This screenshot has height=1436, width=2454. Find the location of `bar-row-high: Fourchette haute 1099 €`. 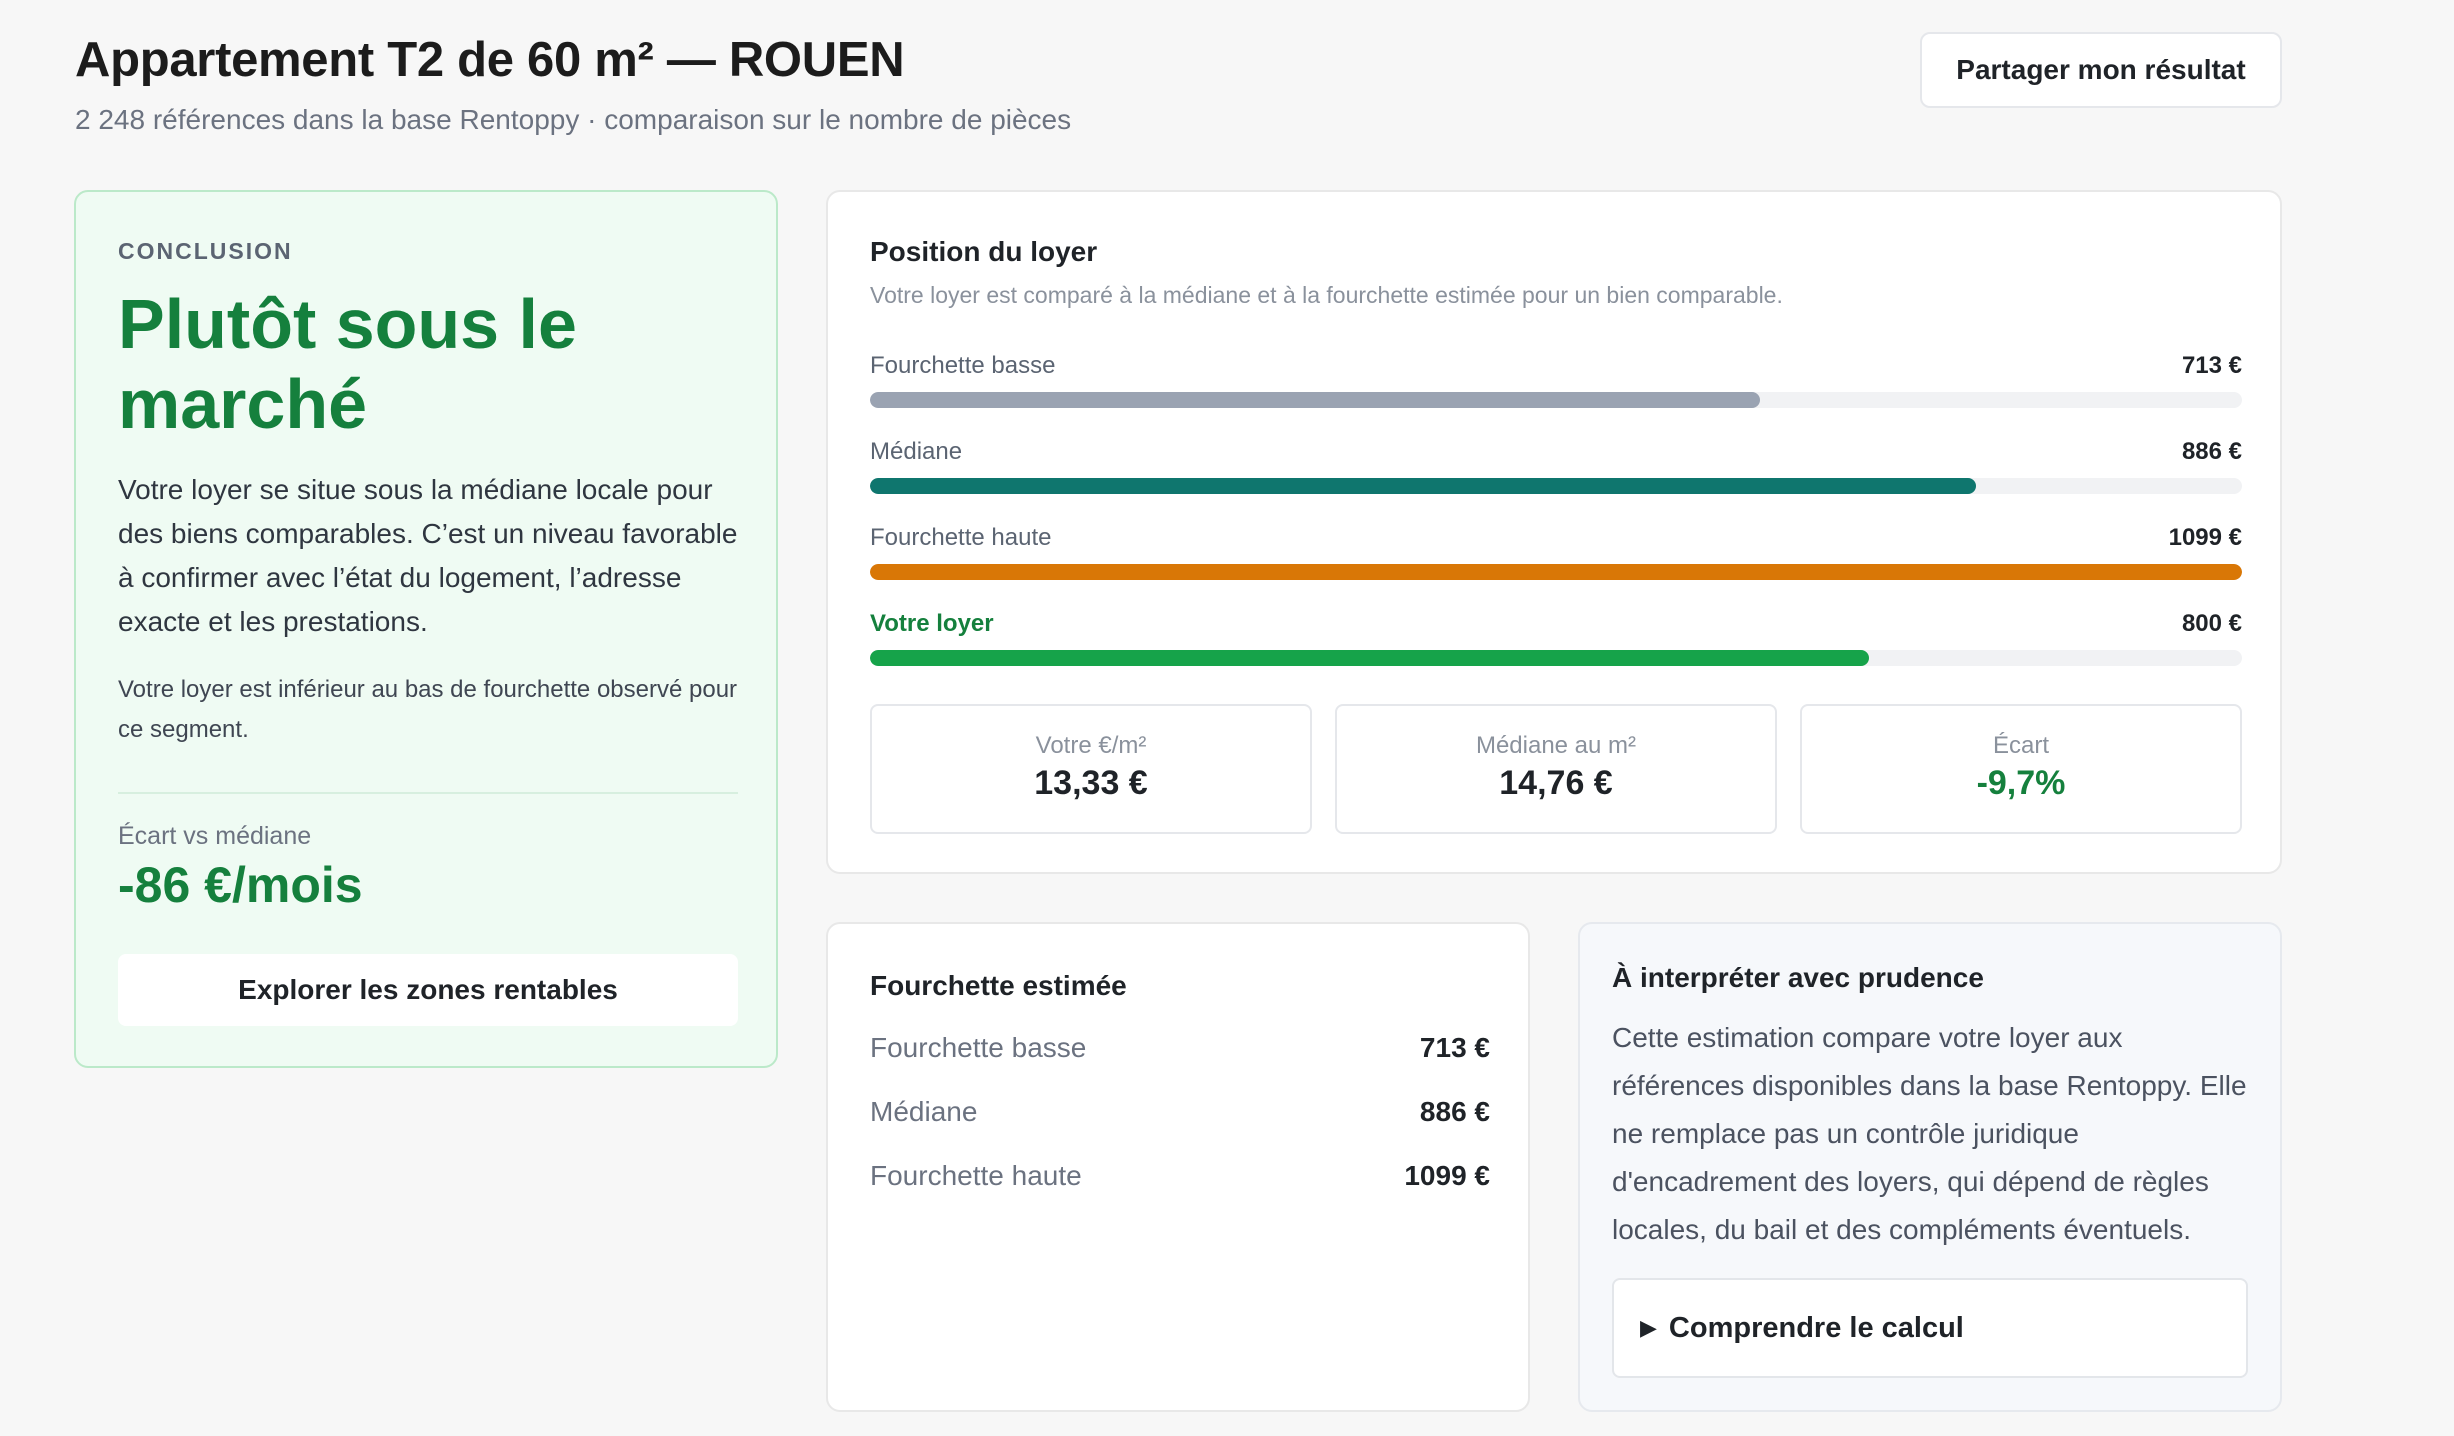

bar-row-high: Fourchette haute 1099 € is located at coordinates (1556, 554).